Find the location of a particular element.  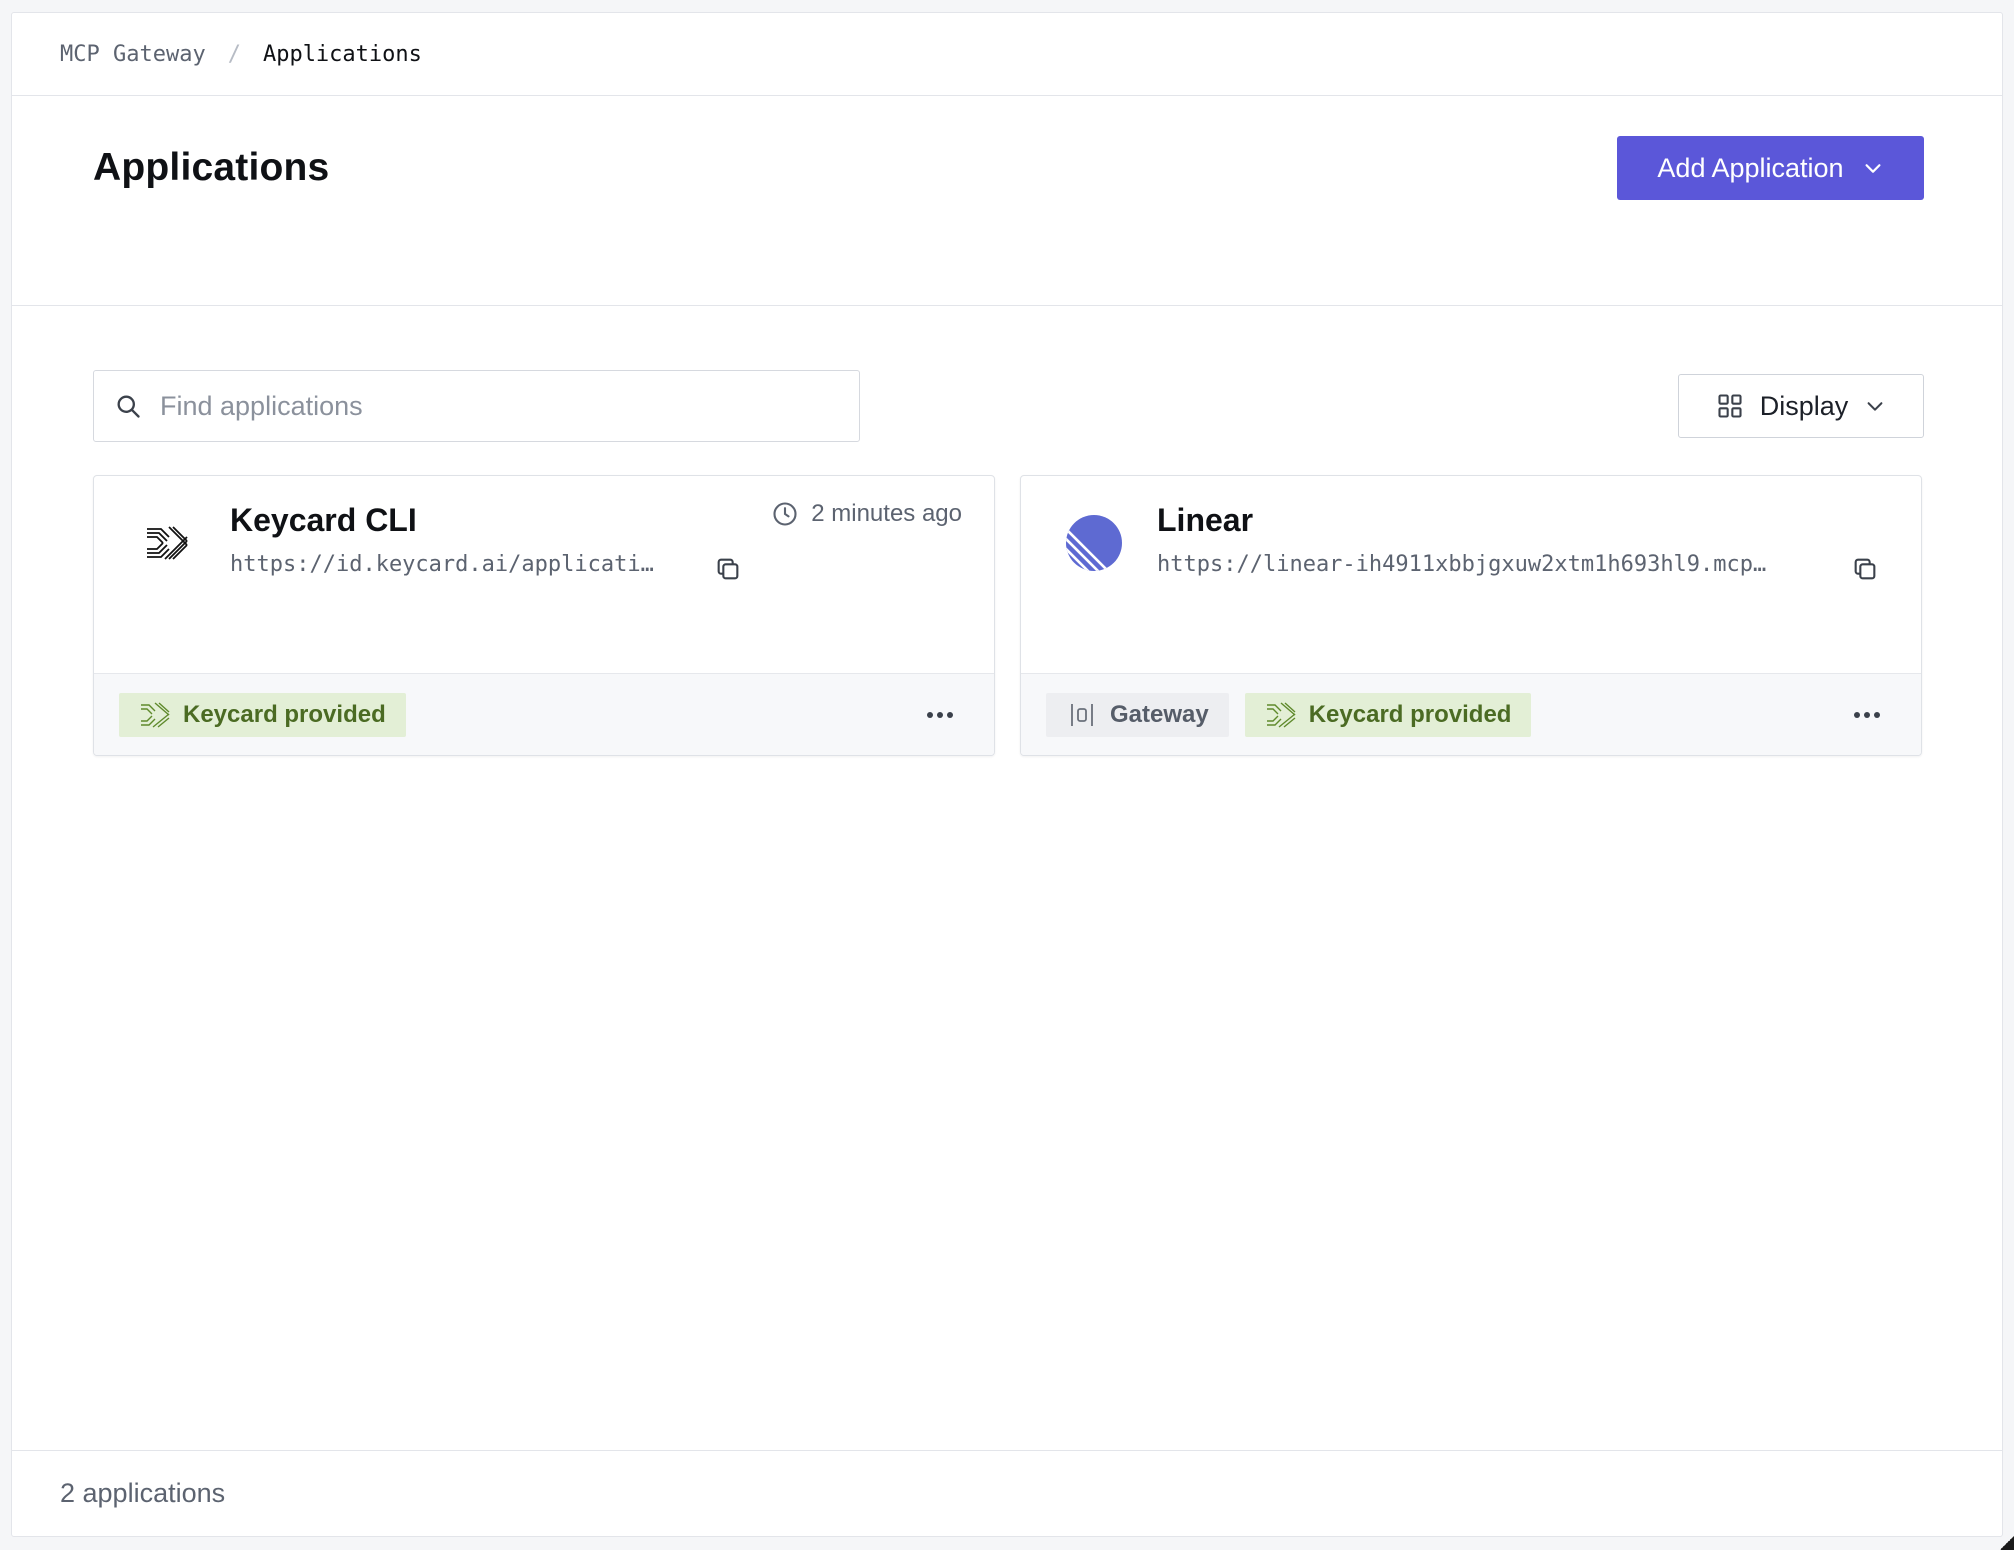

keycard-logo-icon is located at coordinates (167, 543).